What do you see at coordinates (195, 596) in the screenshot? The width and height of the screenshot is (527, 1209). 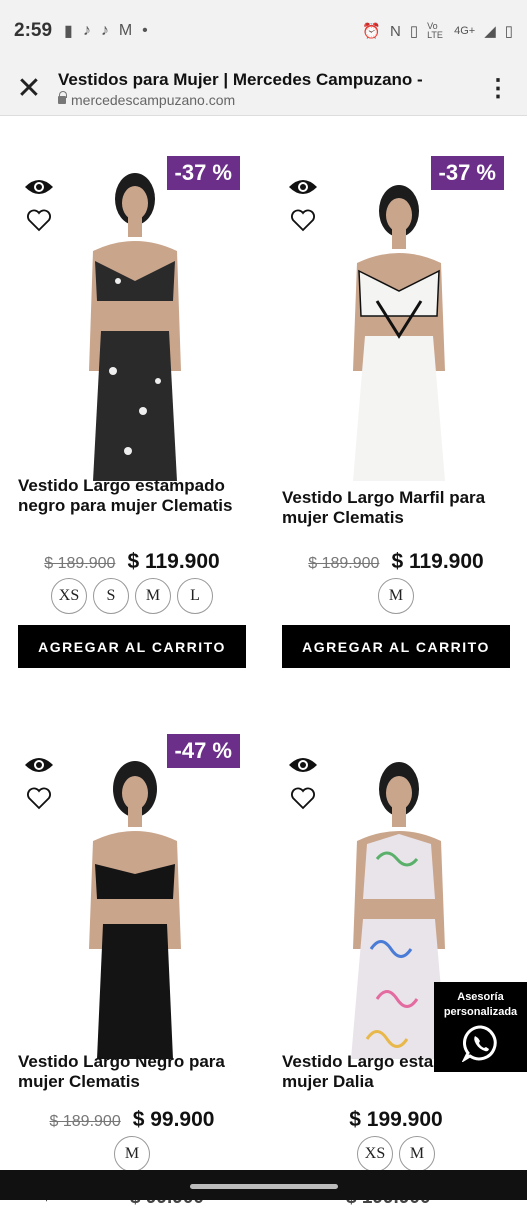 I see `size-option: L` at bounding box center [195, 596].